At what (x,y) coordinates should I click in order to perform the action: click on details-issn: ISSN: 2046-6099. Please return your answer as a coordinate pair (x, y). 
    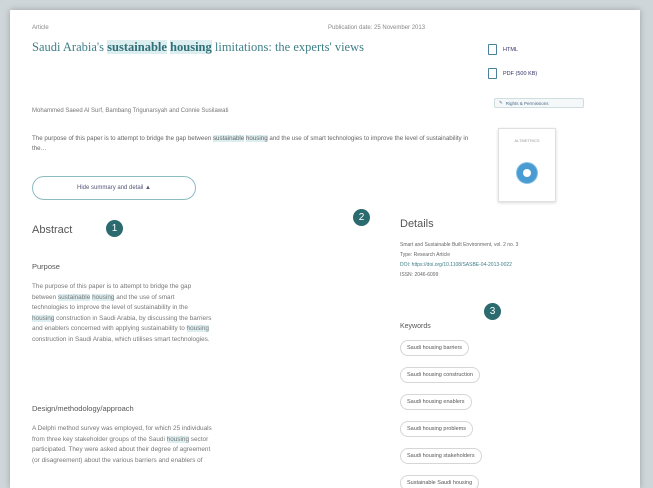
    Looking at the image, I should click on (419, 275).